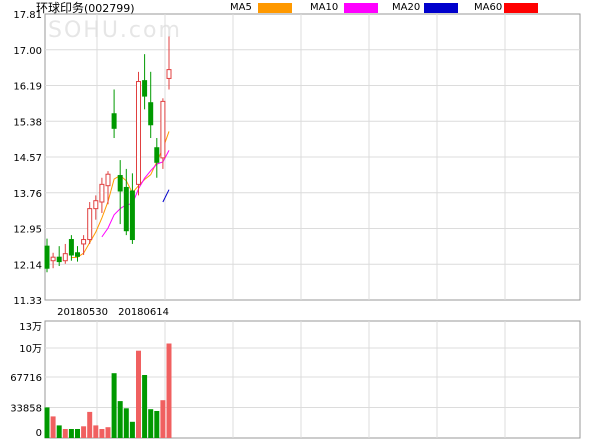 The width and height of the screenshot is (600, 440). What do you see at coordinates (26, 378) in the screenshot?
I see `volume-tick-label: 67716` at bounding box center [26, 378].